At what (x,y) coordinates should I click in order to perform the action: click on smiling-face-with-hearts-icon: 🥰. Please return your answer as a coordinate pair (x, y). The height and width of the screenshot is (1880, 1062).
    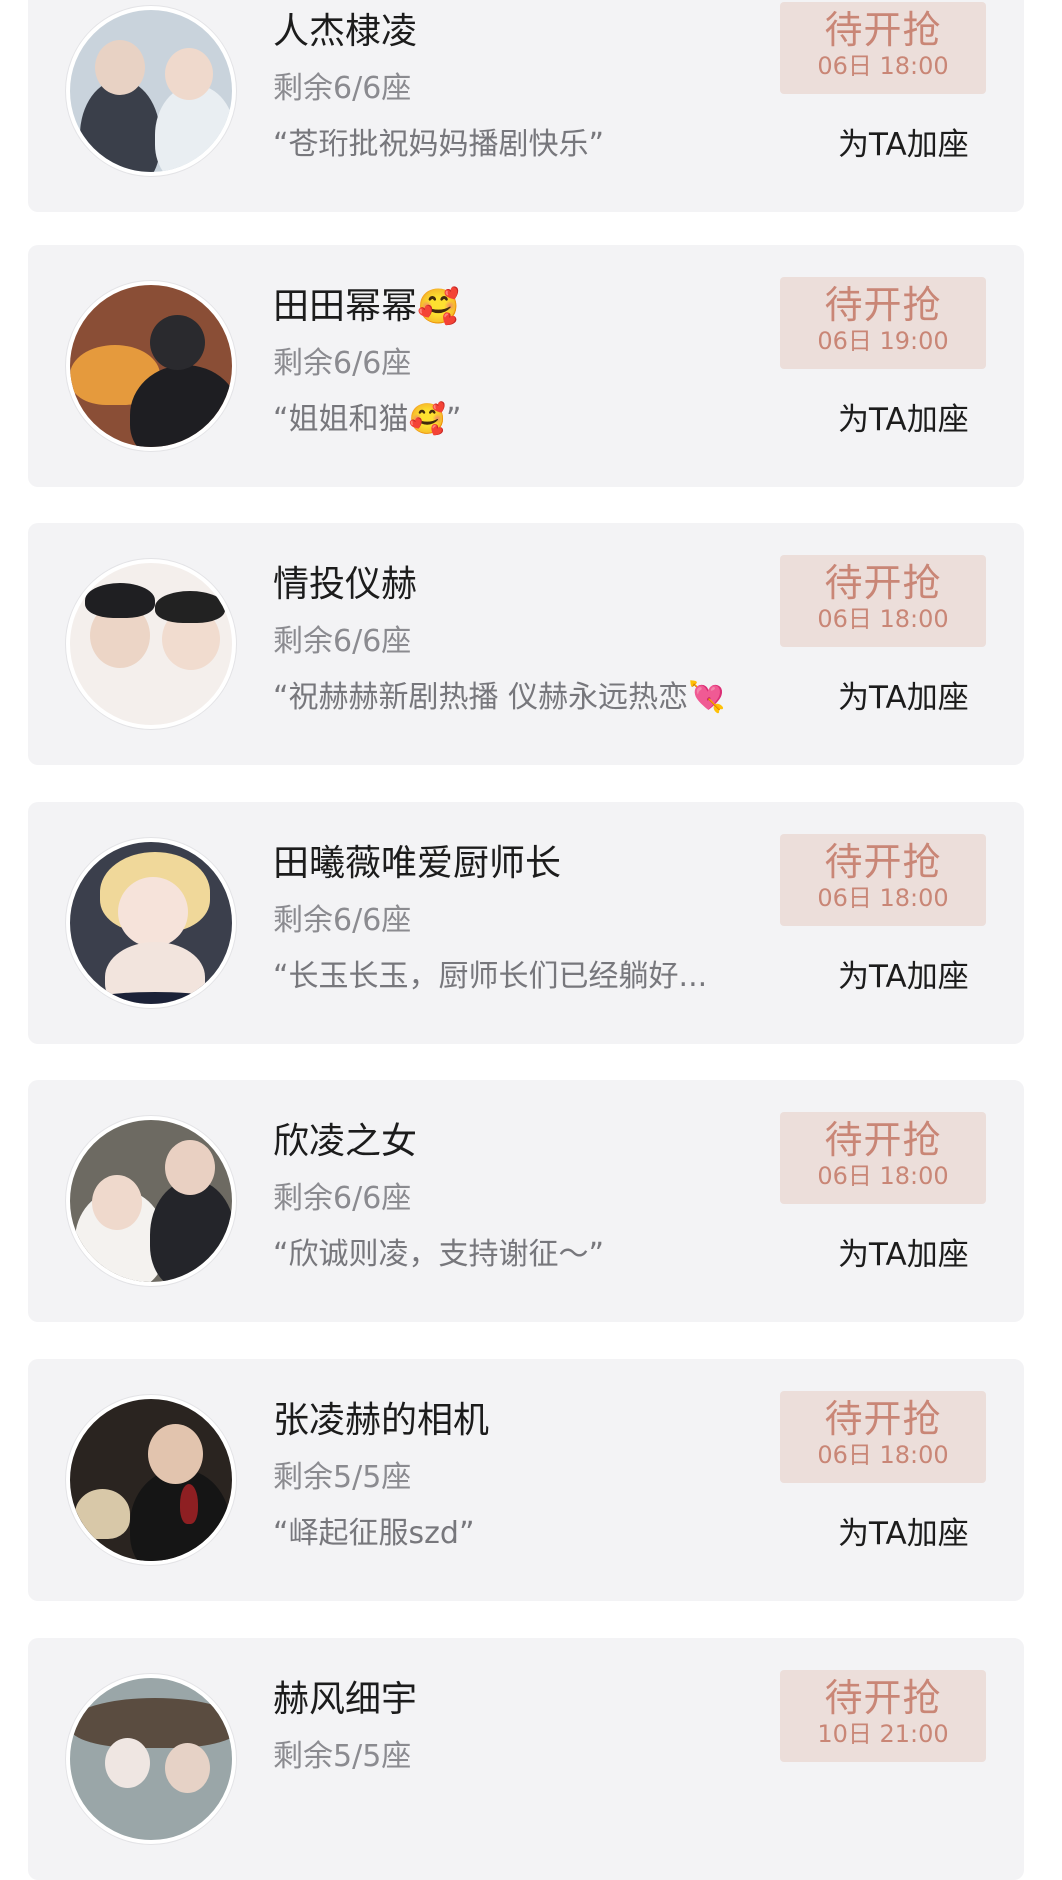
    Looking at the image, I should click on (438, 307).